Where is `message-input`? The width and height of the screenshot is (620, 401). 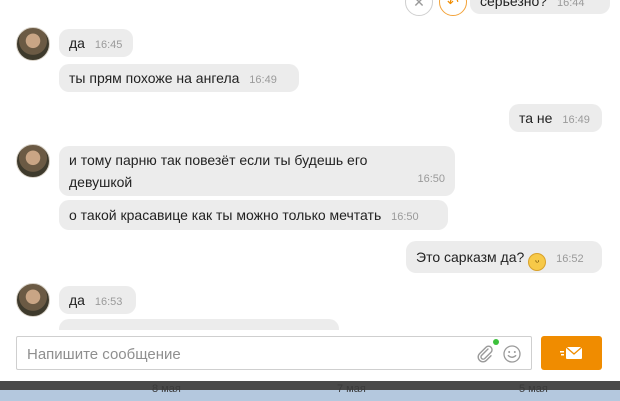 message-input is located at coordinates (247, 354).